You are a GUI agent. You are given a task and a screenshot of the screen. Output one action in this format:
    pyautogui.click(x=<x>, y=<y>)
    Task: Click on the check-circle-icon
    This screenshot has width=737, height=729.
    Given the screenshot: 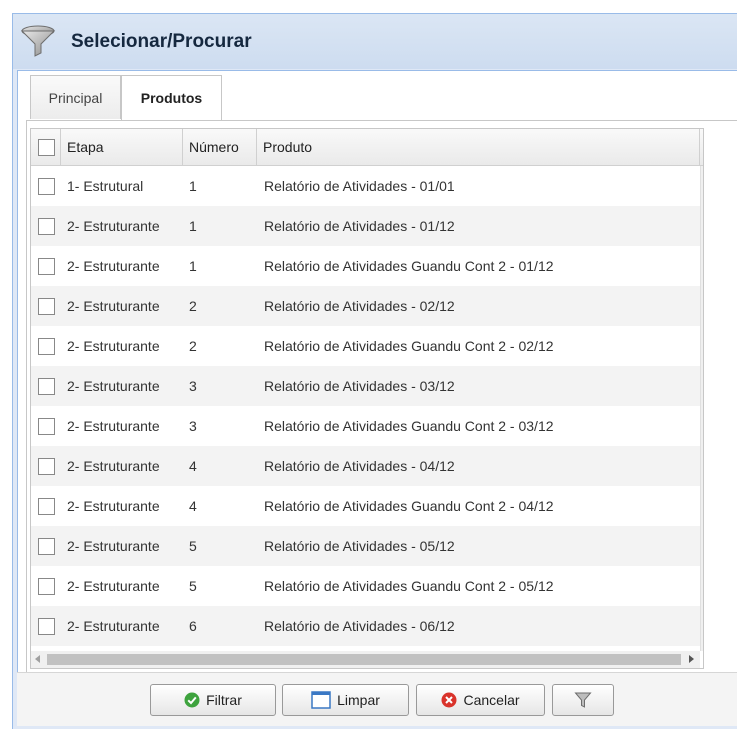 What is the action you would take?
    pyautogui.click(x=192, y=700)
    